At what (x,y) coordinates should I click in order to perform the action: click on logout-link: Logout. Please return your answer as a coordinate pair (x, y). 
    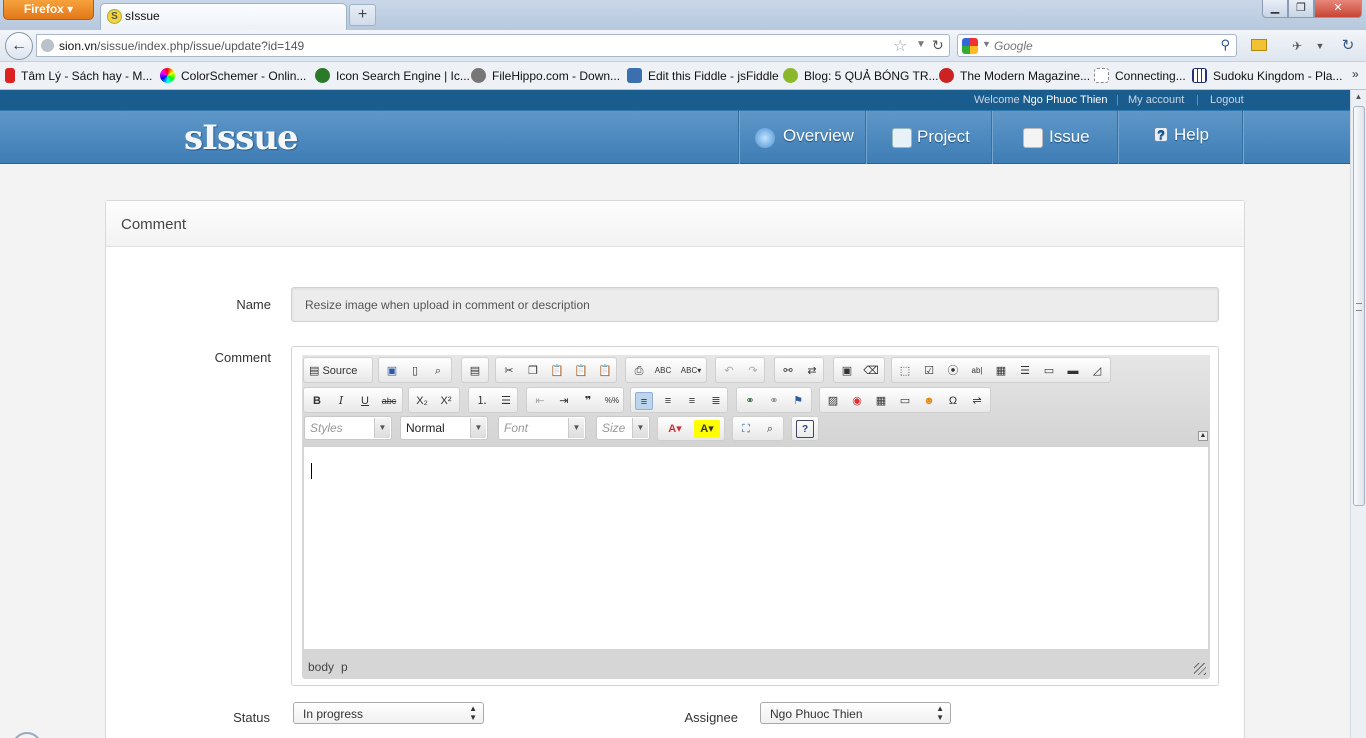
    Looking at the image, I should click on (1227, 100).